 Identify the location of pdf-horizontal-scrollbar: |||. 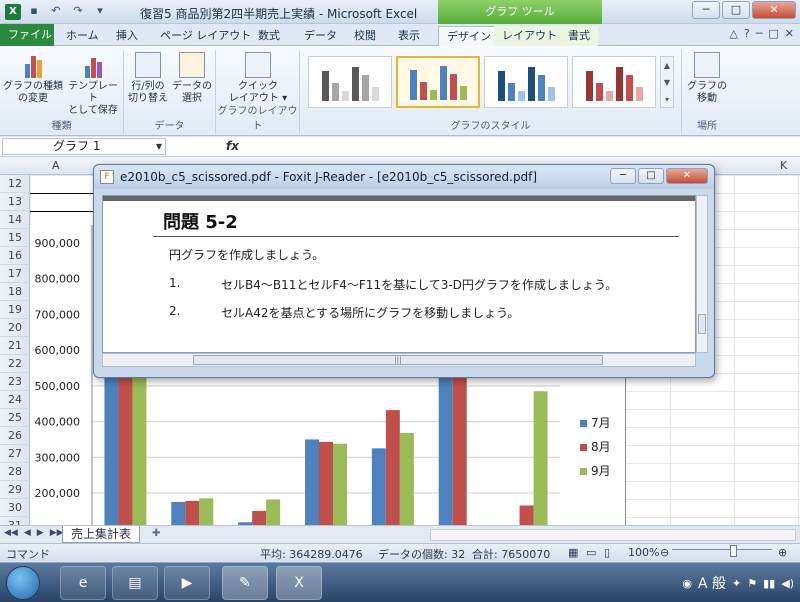
(399, 360).